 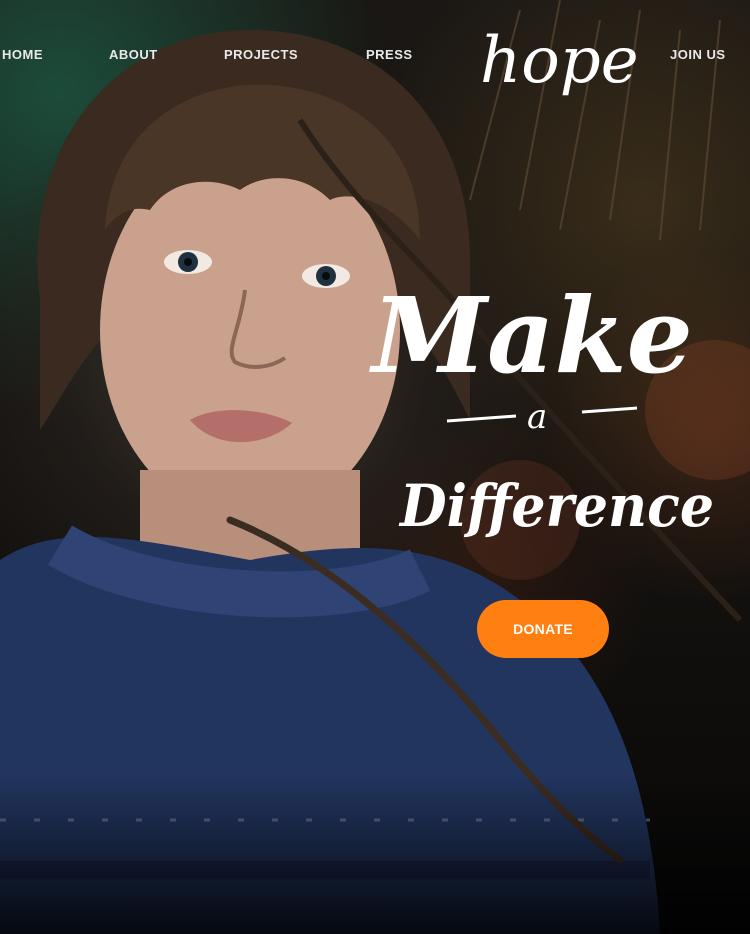 I want to click on top-nav: HOME ABOUT PROJECTS PRESS hope JOIN US, so click(x=375, y=50).